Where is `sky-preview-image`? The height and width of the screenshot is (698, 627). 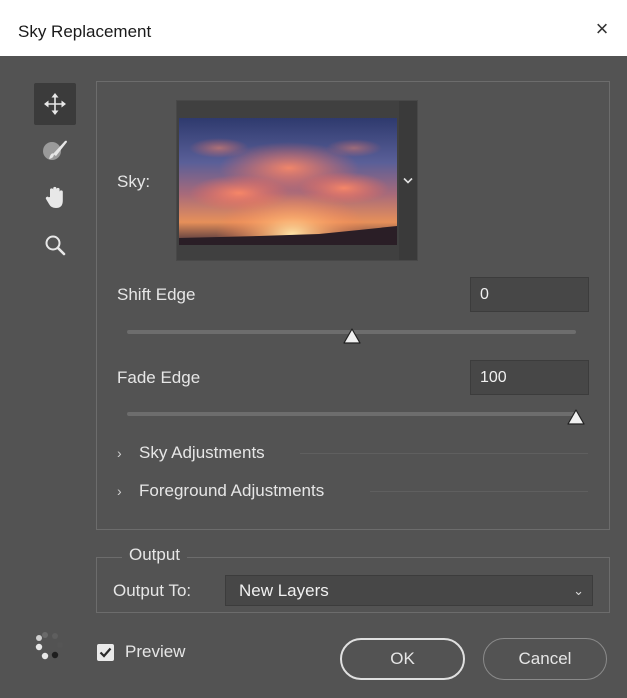 sky-preview-image is located at coordinates (288, 181).